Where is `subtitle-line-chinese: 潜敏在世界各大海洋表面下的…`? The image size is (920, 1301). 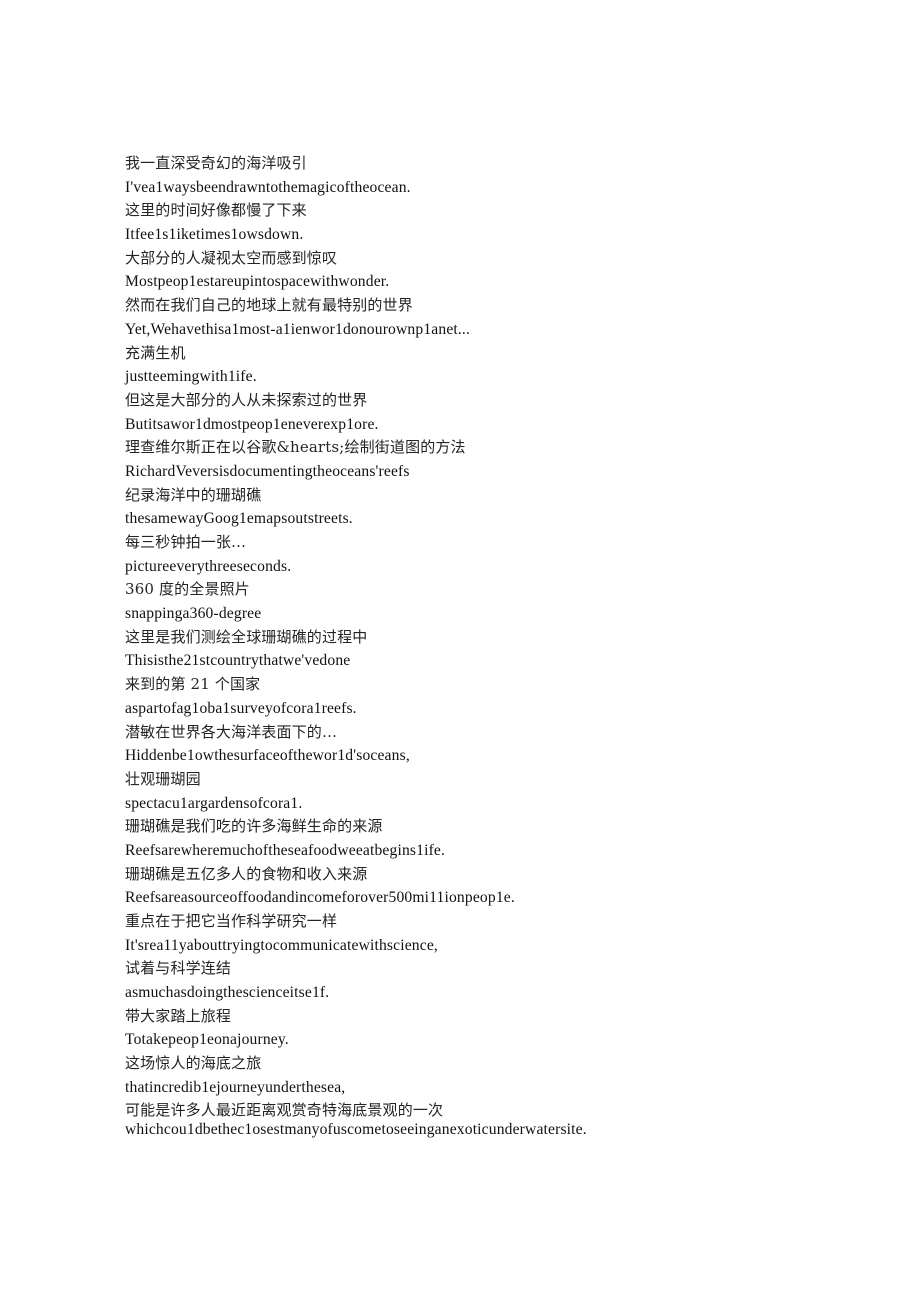 subtitle-line-chinese: 潜敏在世界各大海洋表面下的… is located at coordinates (231, 731).